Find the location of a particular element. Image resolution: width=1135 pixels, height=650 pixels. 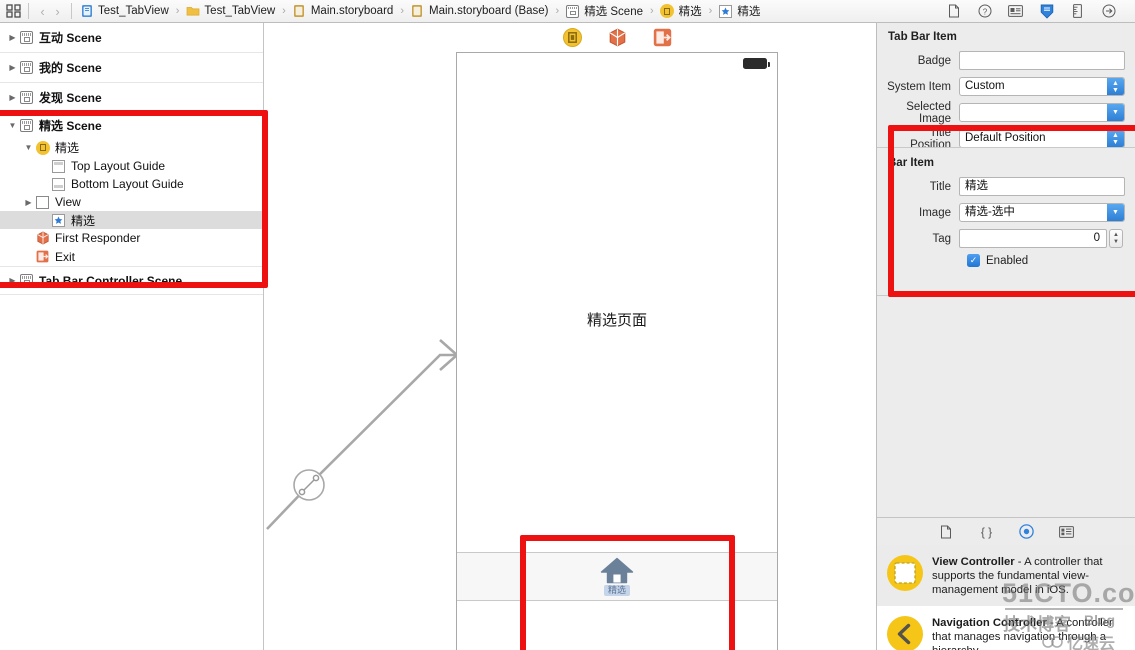

selected-image-field-row: Selected Image ▼ is located at coordinates (1006, 113).